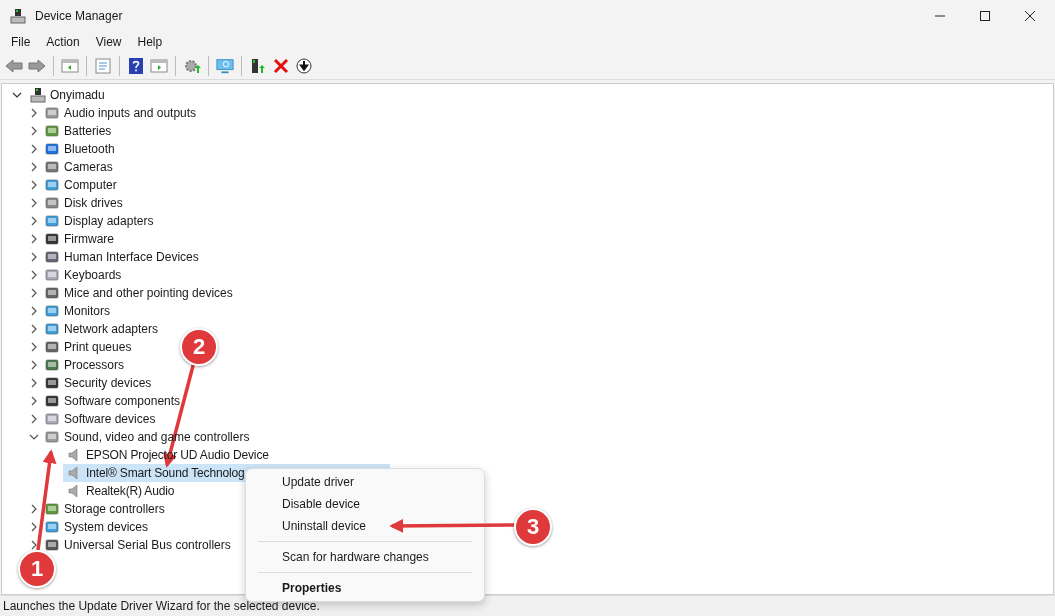 The width and height of the screenshot is (1055, 616). Describe the element at coordinates (161, 606) in the screenshot. I see `status-text: Launches the Update Driver Wizard for the selected device.` at that location.